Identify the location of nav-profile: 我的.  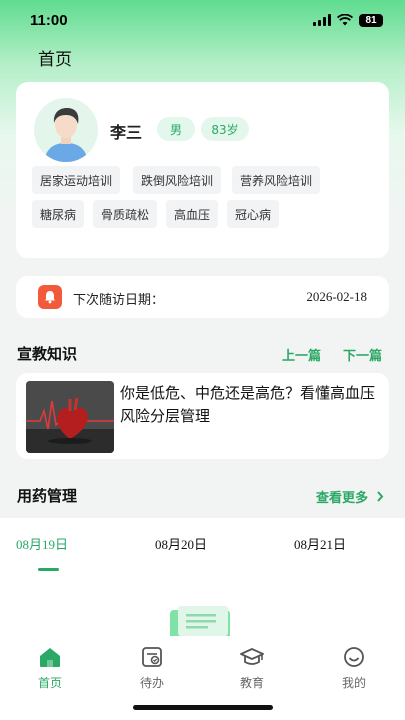
(354, 668).